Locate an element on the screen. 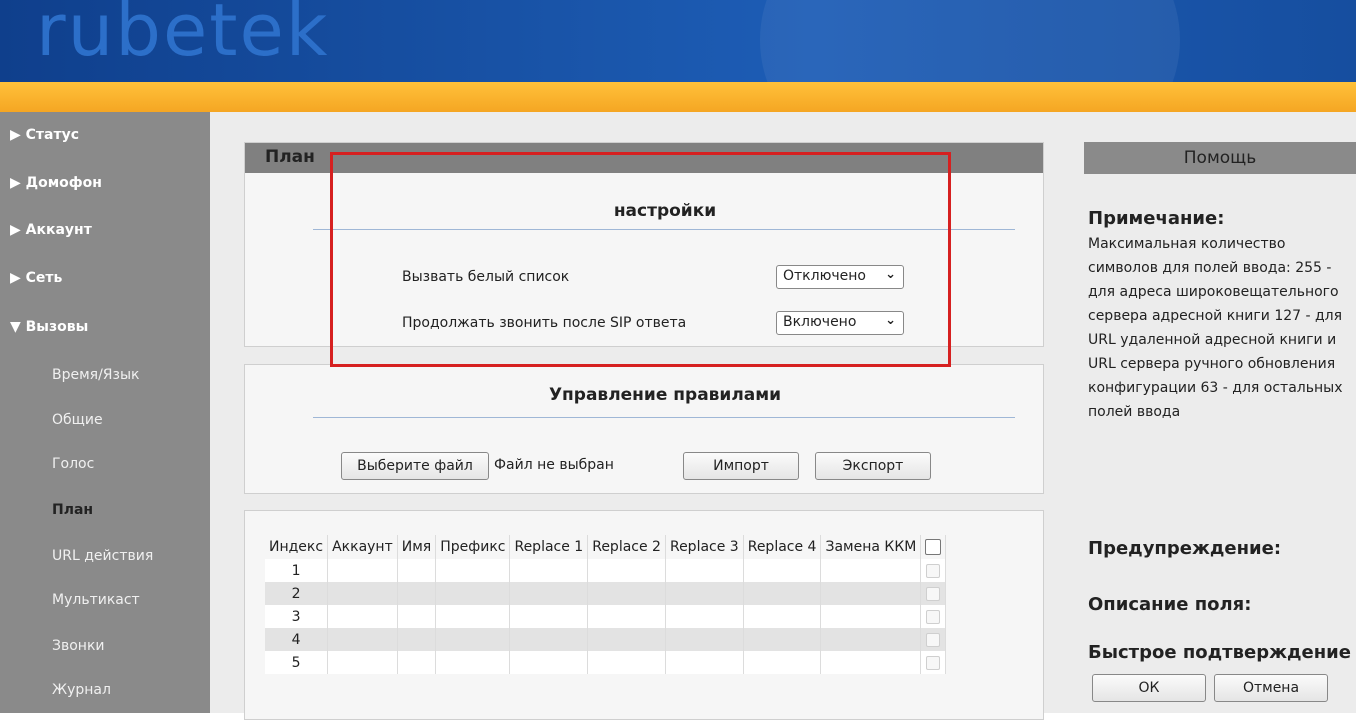 The width and height of the screenshot is (1356, 720). col-account: Аккаунт is located at coordinates (362, 547).